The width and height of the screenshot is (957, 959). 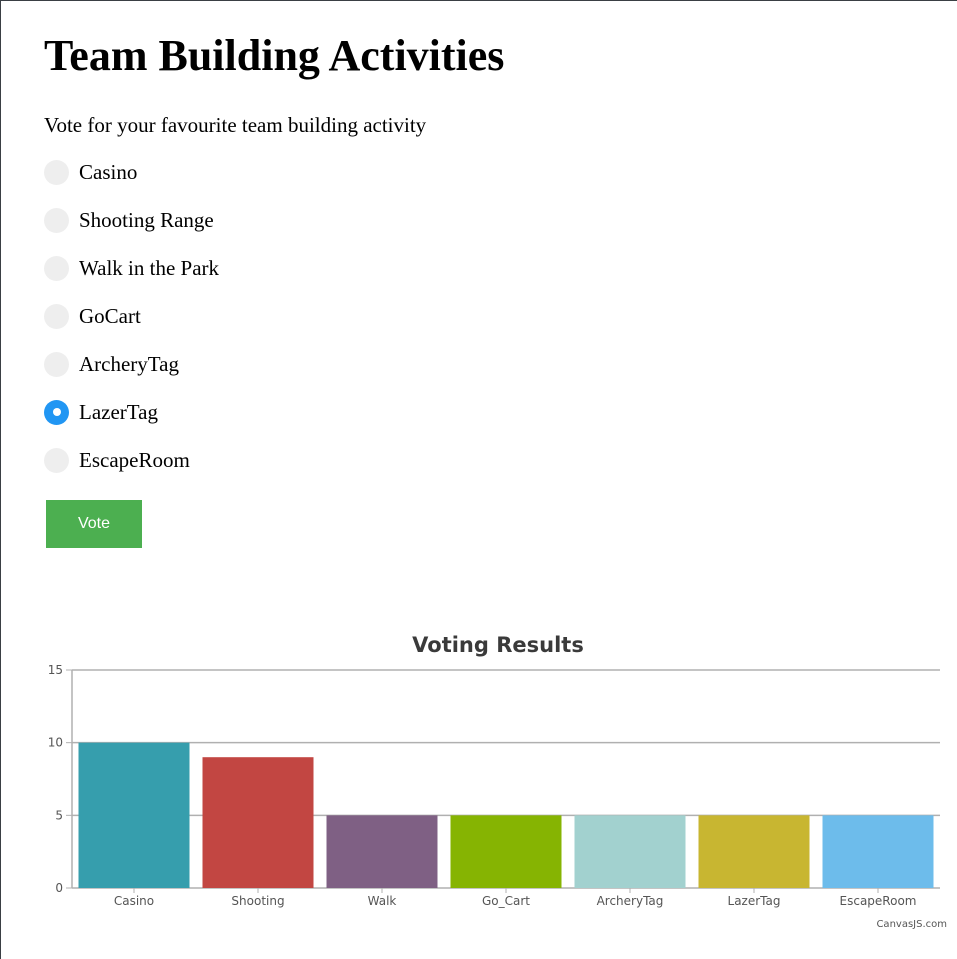 What do you see at coordinates (754, 901) in the screenshot?
I see `x-tick-label: LazerTag` at bounding box center [754, 901].